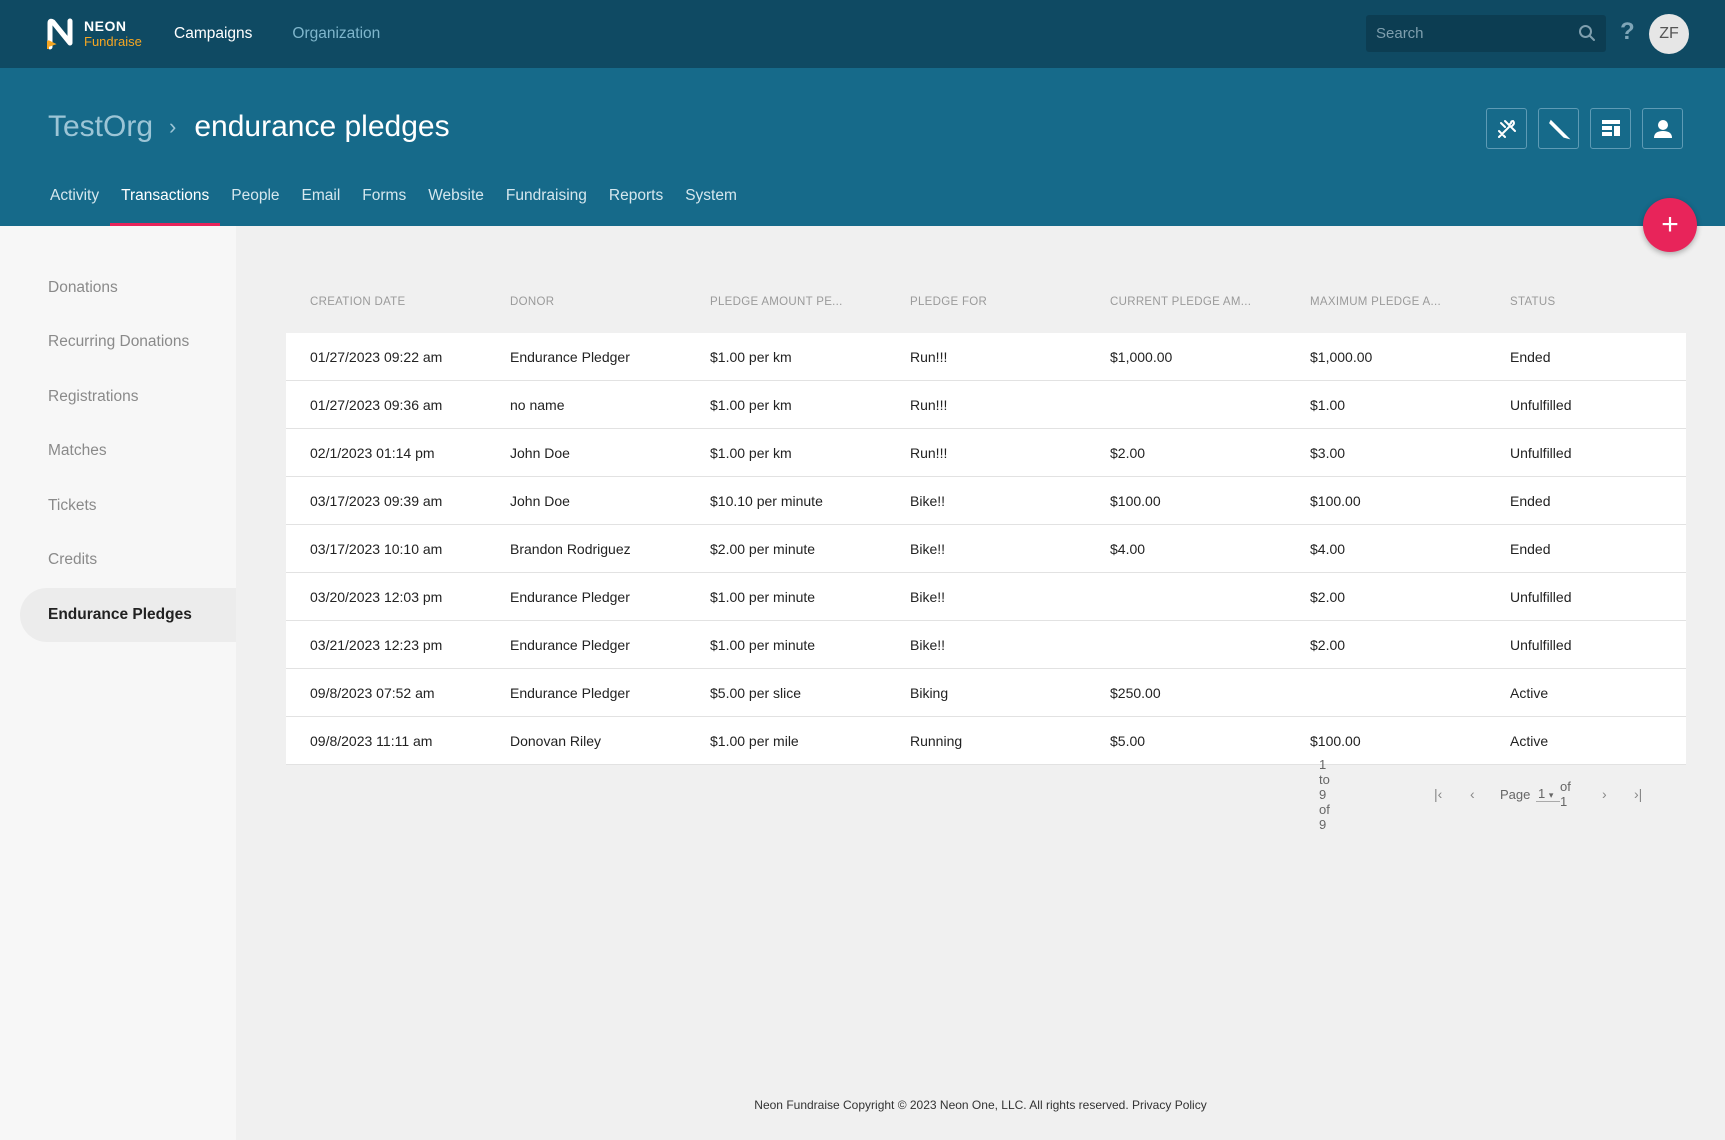 This screenshot has height=1140, width=1725. I want to click on sidebar-item-registrations: Registrations, so click(128, 397).